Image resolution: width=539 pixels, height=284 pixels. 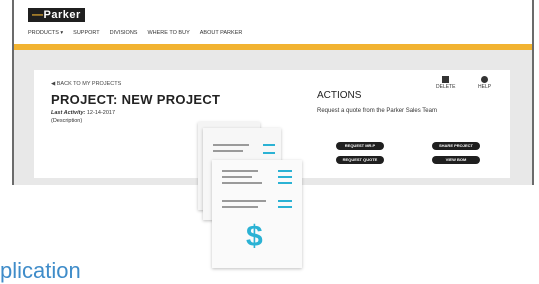 I want to click on actions-heading: ACTIONS, so click(x=339, y=95).